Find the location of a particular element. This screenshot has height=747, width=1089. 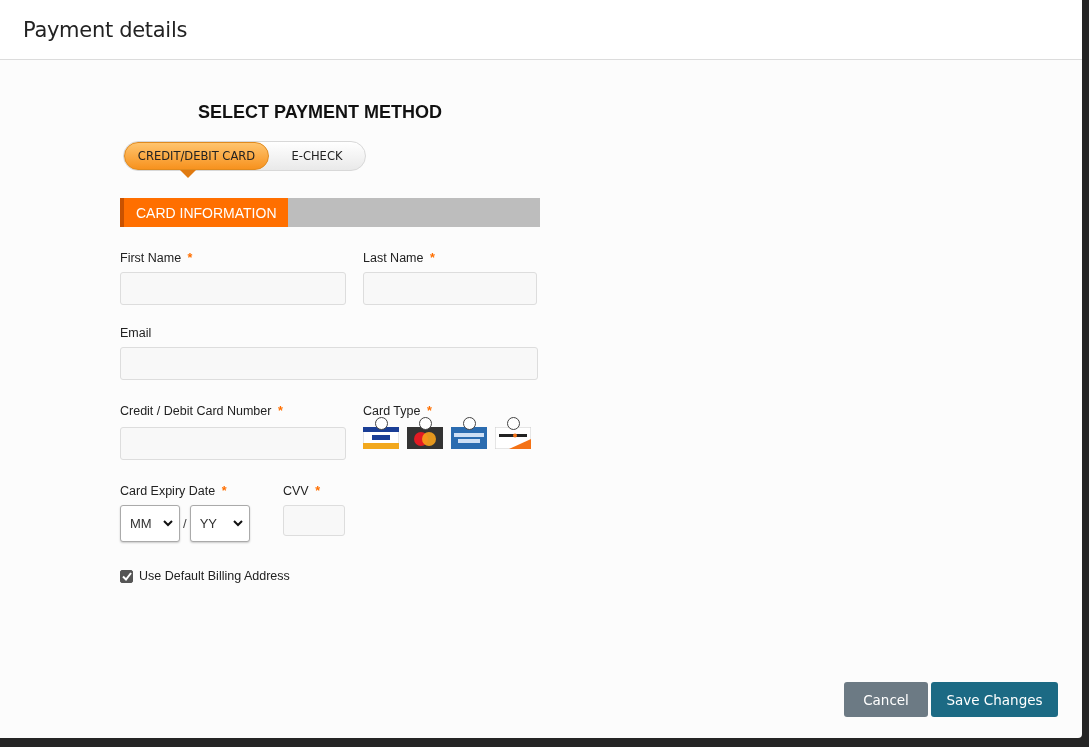

last-name-field is located at coordinates (450, 288).